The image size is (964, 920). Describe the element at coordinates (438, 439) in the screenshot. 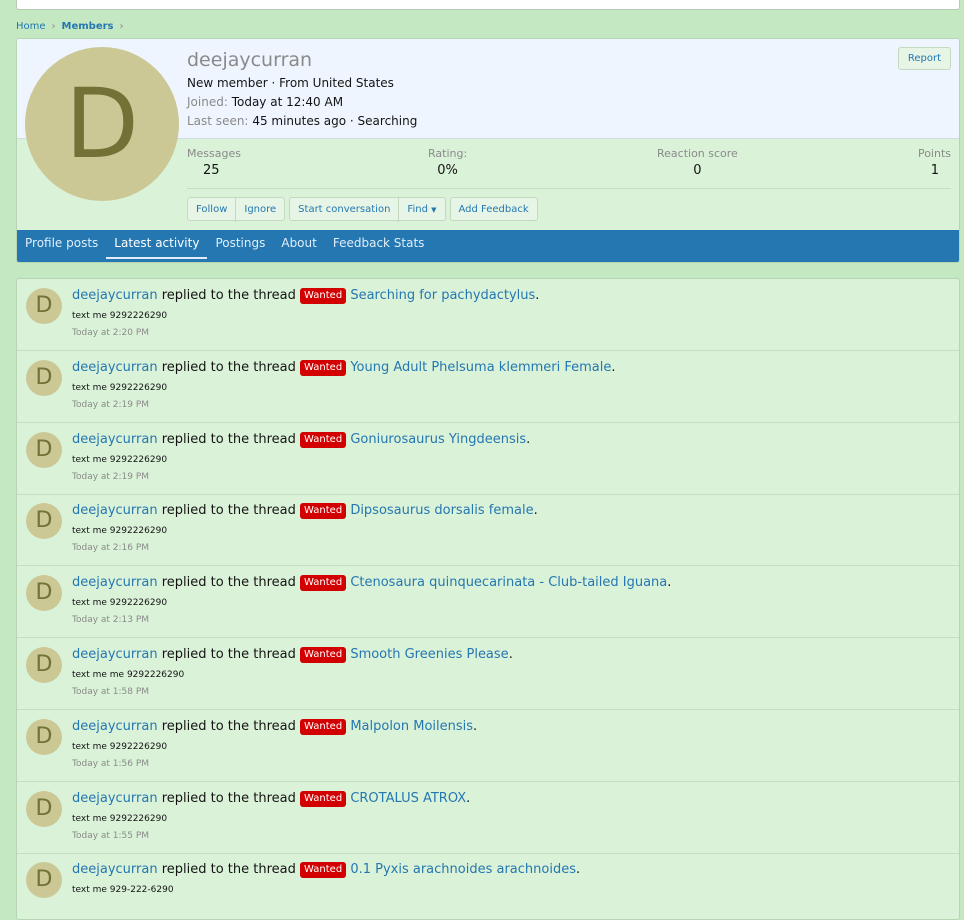

I see `thread-link: Goniurosaurus Yingdeensis` at that location.